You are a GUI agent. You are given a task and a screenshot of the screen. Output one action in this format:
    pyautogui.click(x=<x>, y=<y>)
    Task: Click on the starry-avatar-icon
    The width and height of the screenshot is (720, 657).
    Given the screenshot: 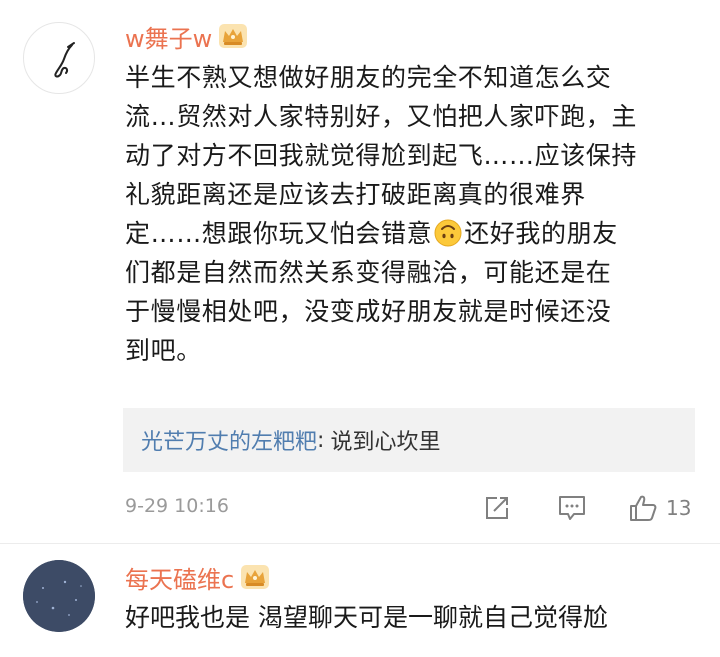 What is the action you would take?
    pyautogui.click(x=59, y=596)
    